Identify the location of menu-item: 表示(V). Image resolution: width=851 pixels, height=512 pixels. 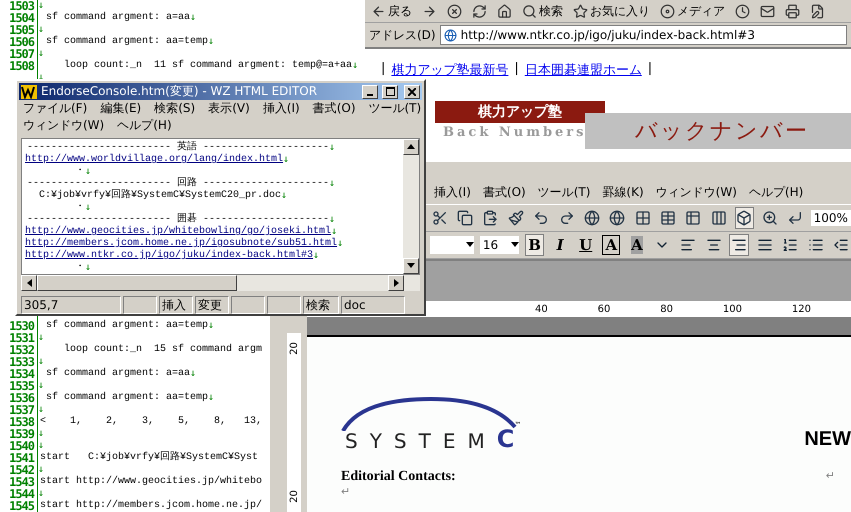
(229, 108).